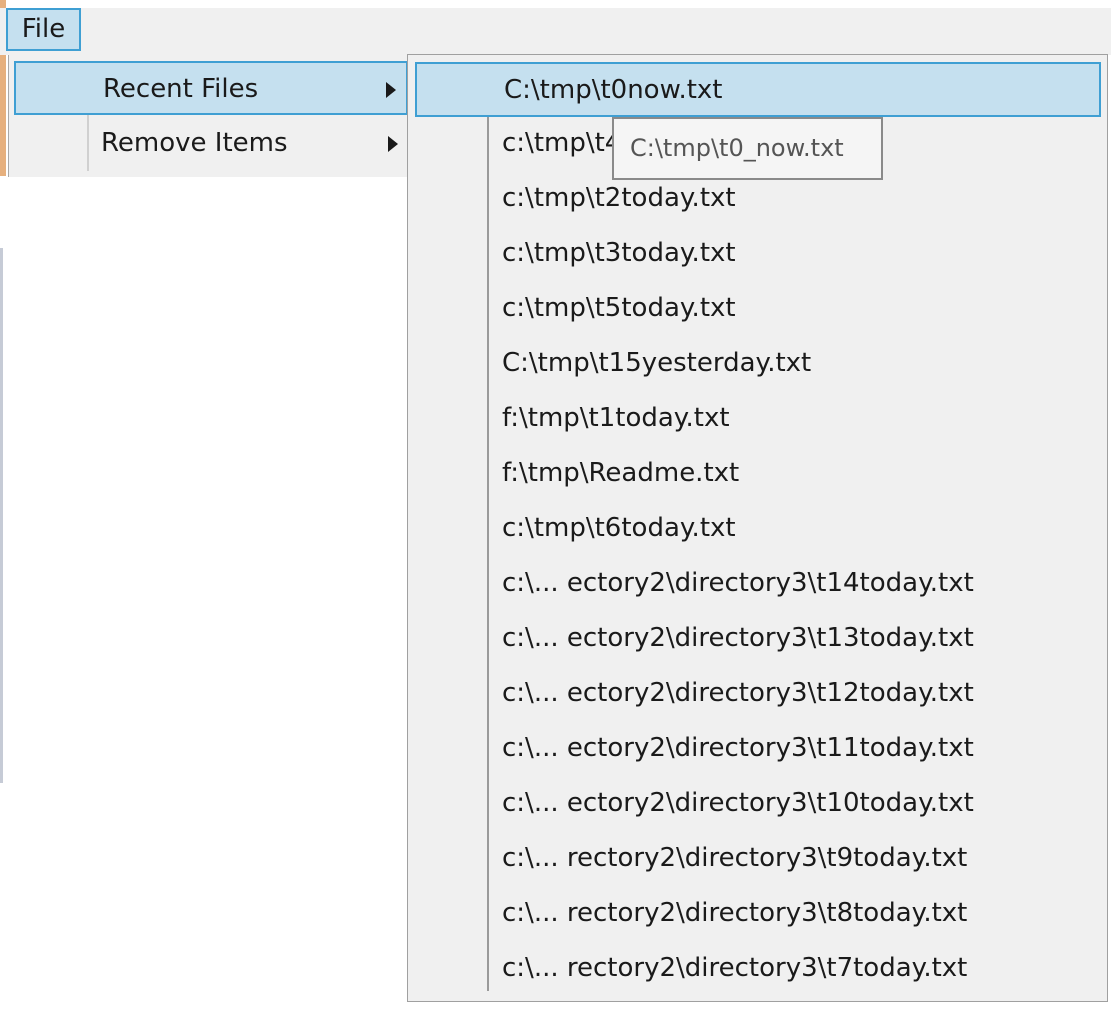 This screenshot has height=1010, width=1111. What do you see at coordinates (738, 803) in the screenshot?
I see `recent-file-path: c:\... ectory2\directory3\t10today.txt` at bounding box center [738, 803].